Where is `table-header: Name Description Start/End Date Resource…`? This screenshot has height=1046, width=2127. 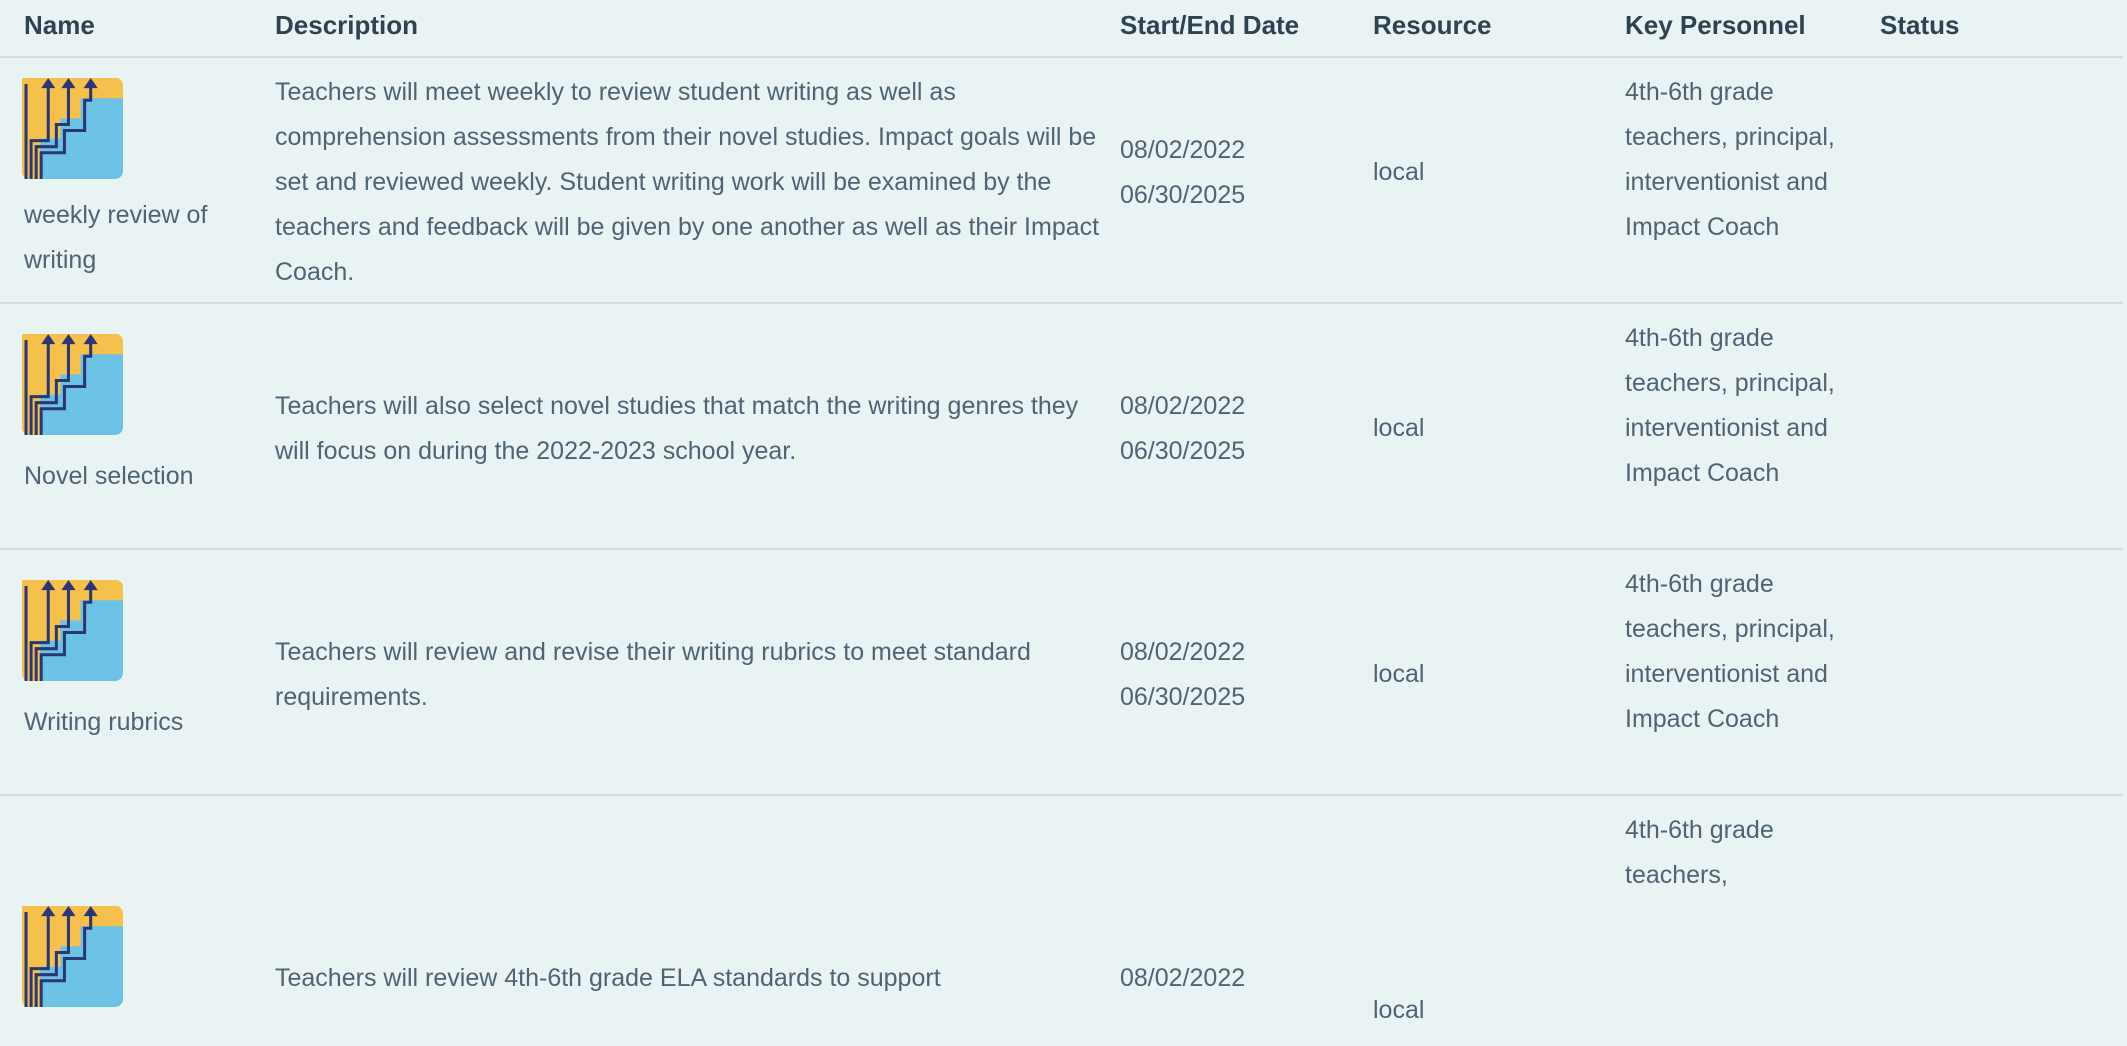 table-header: Name Description Start/End Date Resource… is located at coordinates (1061, 29).